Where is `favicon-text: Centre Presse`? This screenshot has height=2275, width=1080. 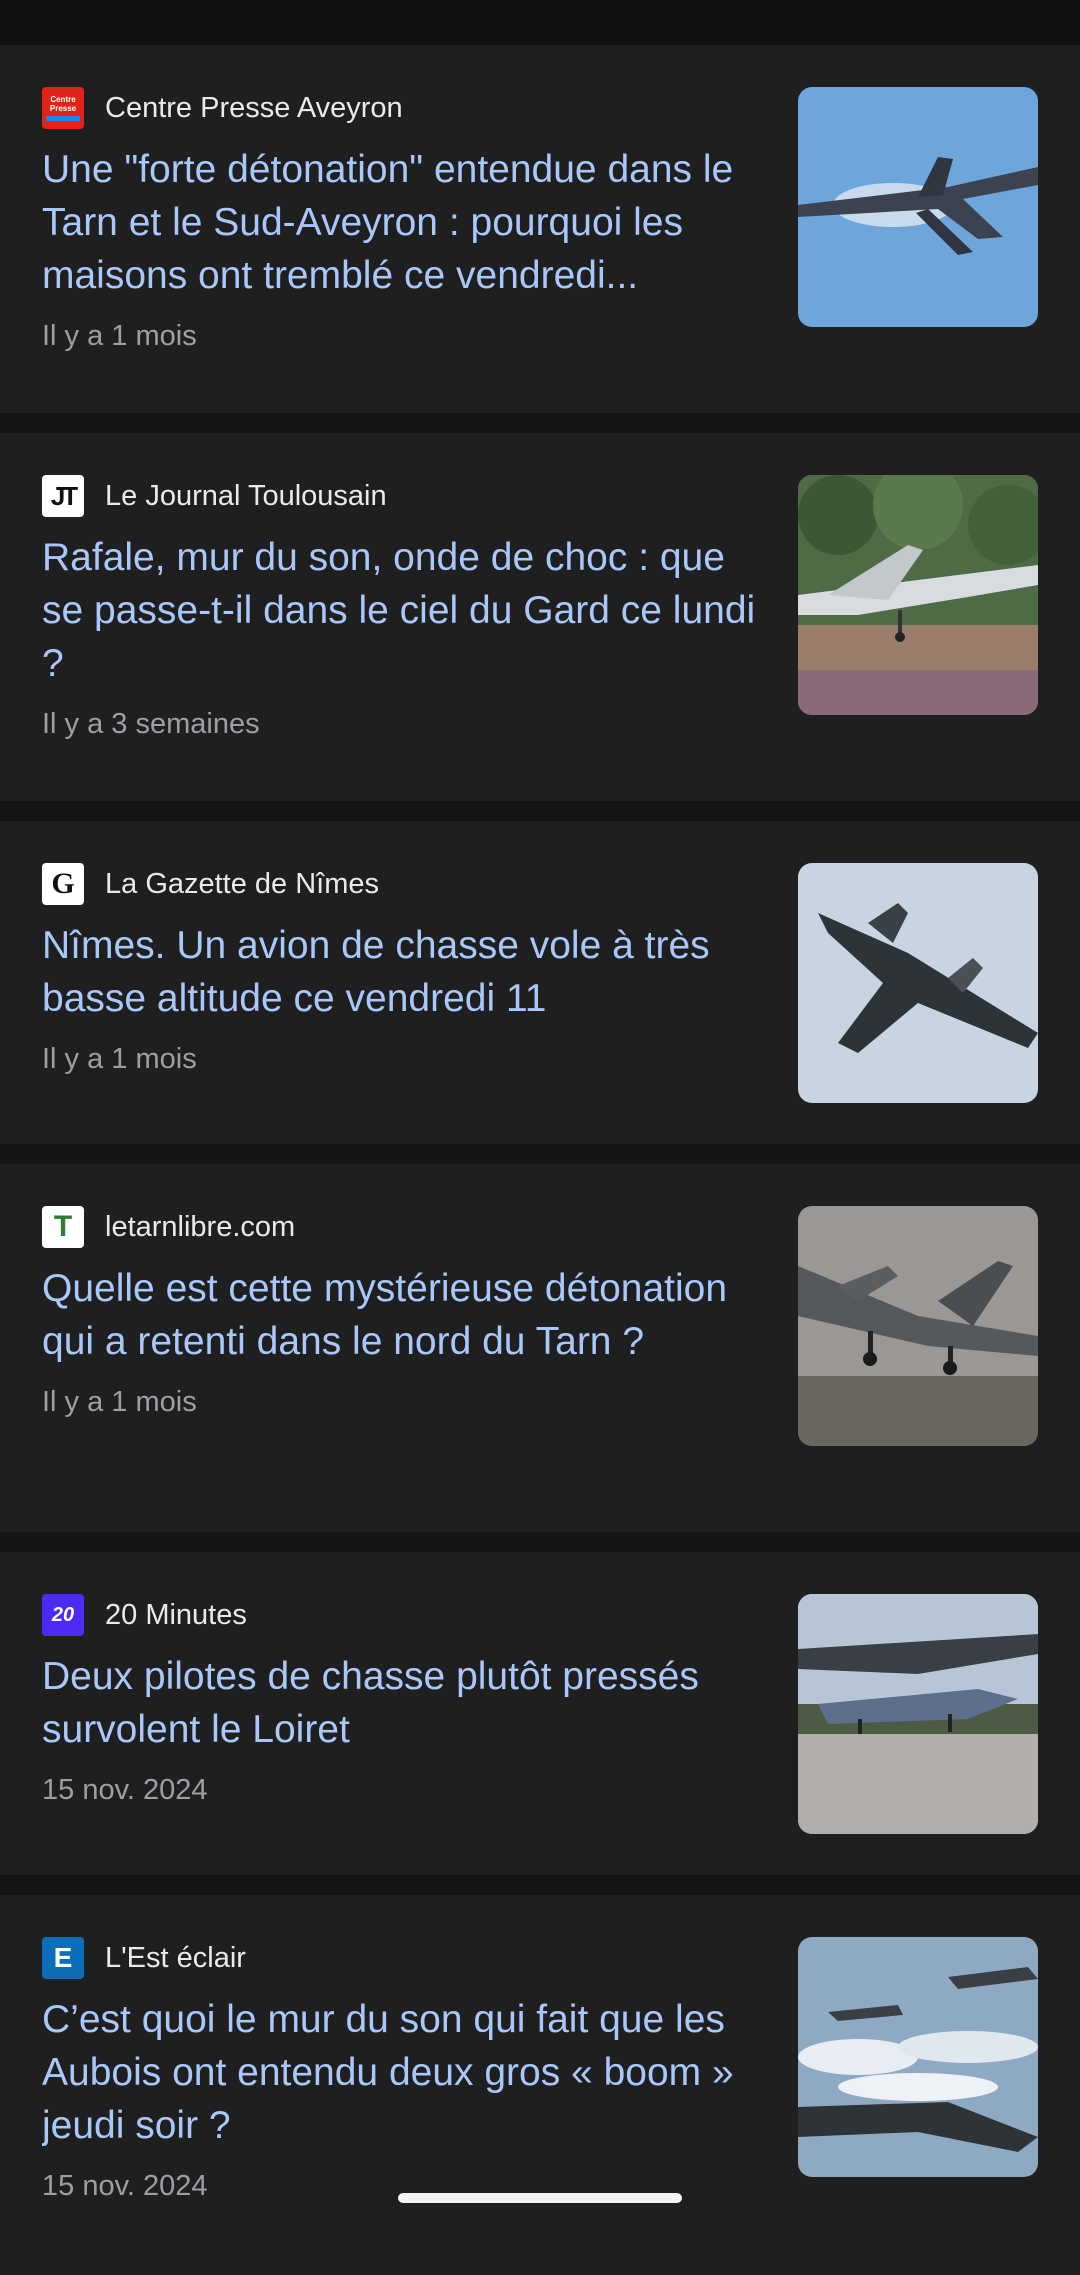 favicon-text: Centre Presse is located at coordinates (63, 104).